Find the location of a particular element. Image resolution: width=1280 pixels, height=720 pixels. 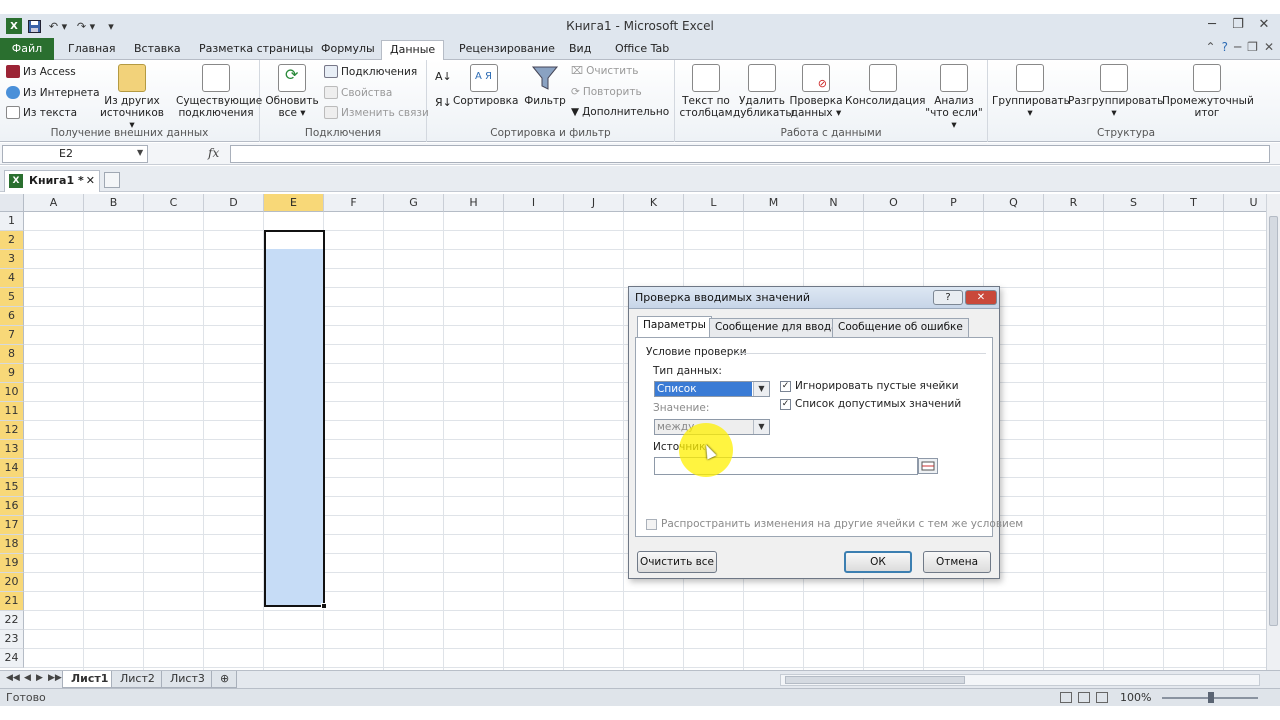

advanced-filter-button: ▼ Дополнительно is located at coordinates (620, 112).